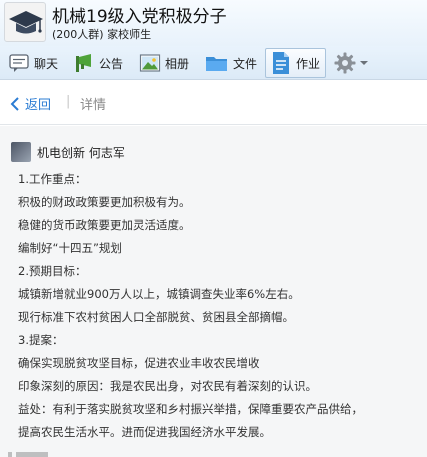 This screenshot has height=457, width=427. I want to click on tab-album-label: 相册, so click(177, 63).